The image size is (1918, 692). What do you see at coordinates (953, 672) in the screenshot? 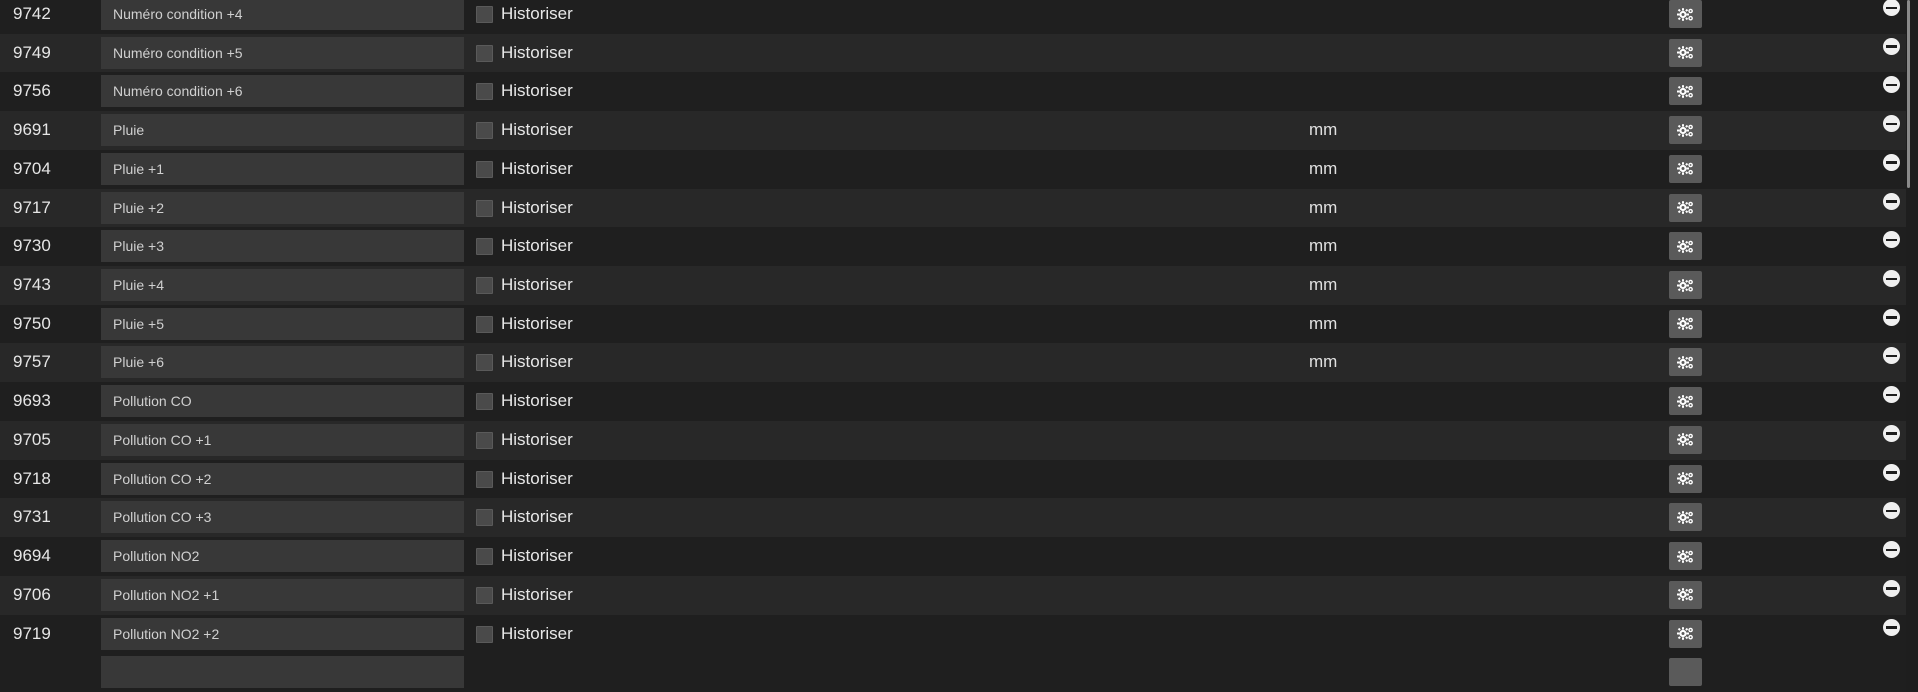
I see `table-row-partial` at bounding box center [953, 672].